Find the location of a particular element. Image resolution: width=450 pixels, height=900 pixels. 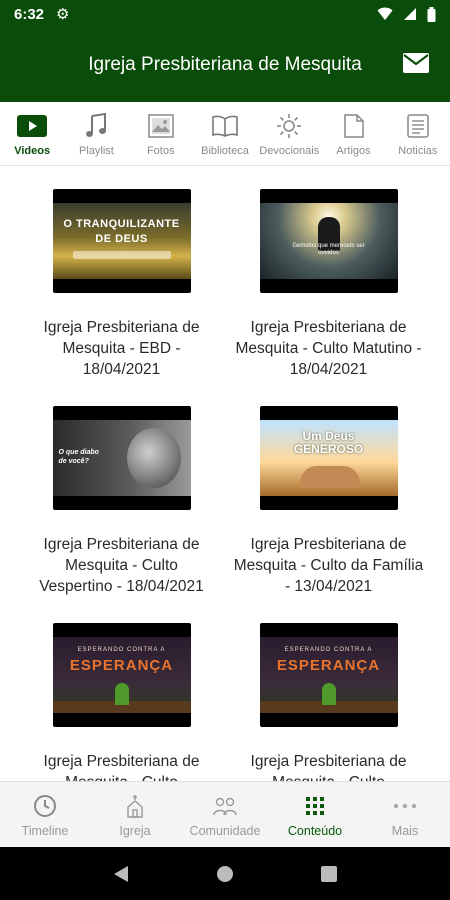

nav-label: Mais is located at coordinates (405, 831).